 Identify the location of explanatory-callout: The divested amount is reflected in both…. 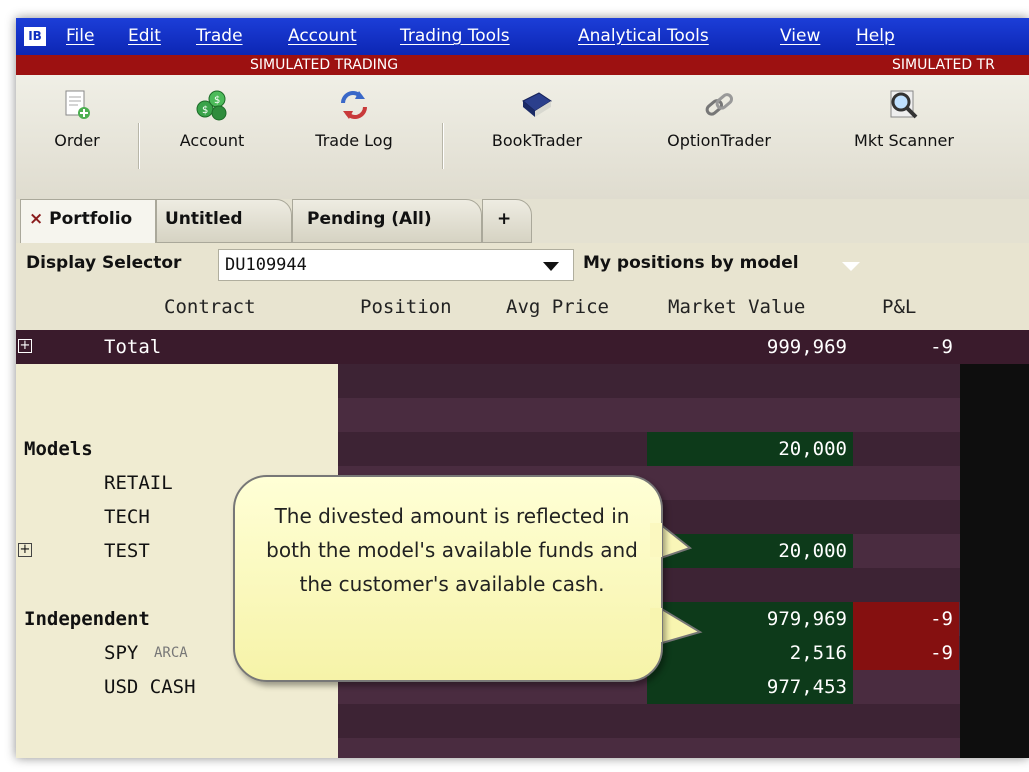
(448, 578).